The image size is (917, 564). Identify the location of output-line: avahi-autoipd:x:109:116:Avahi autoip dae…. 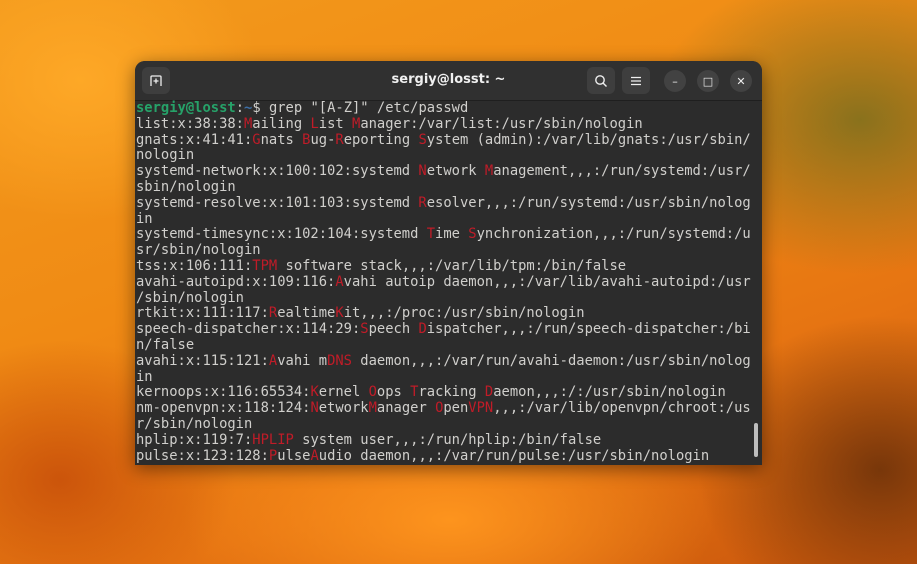
(443, 282).